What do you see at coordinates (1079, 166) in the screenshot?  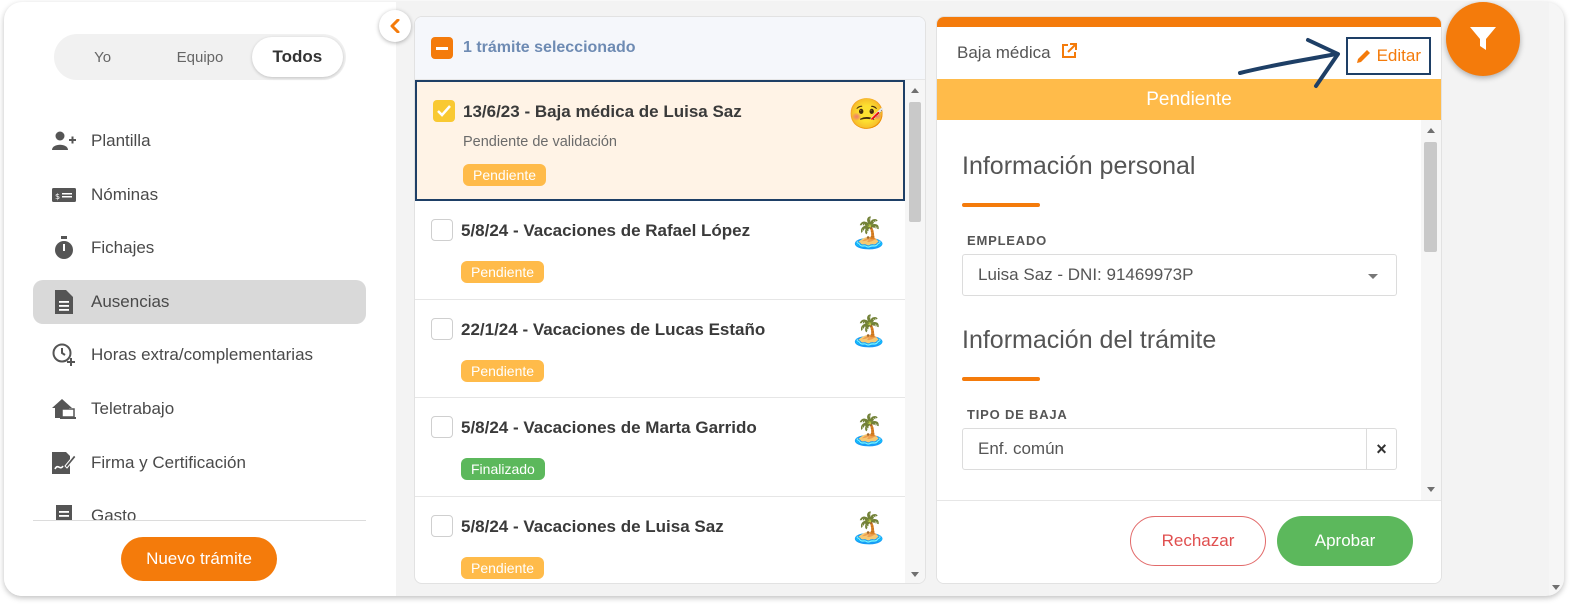 I see `section-title-personal: Información personal` at bounding box center [1079, 166].